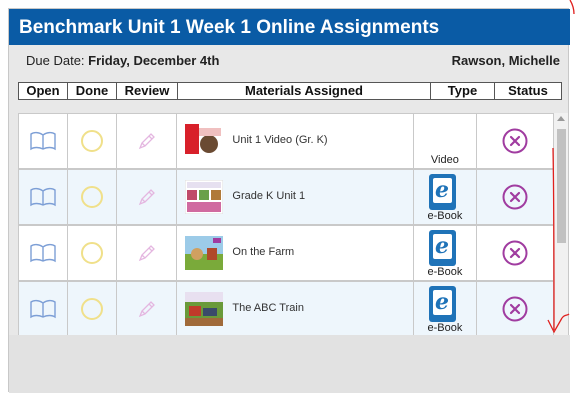 The image size is (576, 403). Describe the element at coordinates (55, 60) in the screenshot. I see `due-date-label: Due Date:` at that location.